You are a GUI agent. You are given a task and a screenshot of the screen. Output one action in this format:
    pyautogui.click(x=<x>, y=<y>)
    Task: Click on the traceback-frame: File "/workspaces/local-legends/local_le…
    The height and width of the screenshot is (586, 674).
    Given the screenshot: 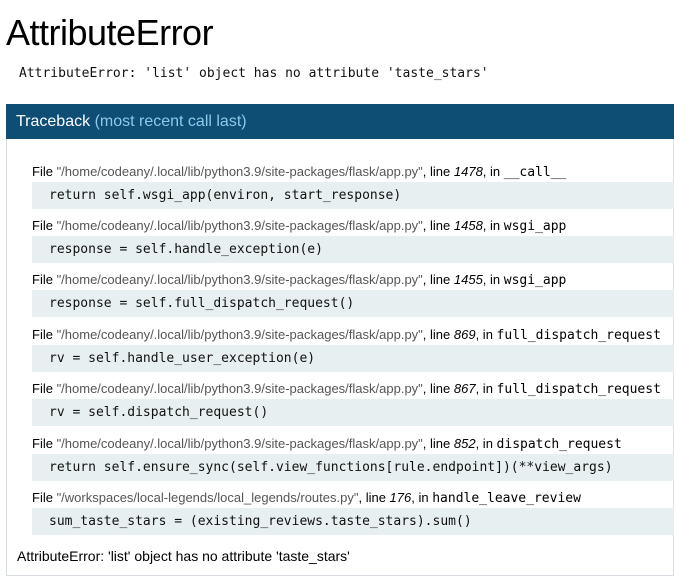 What is the action you would take?
    pyautogui.click(x=353, y=512)
    